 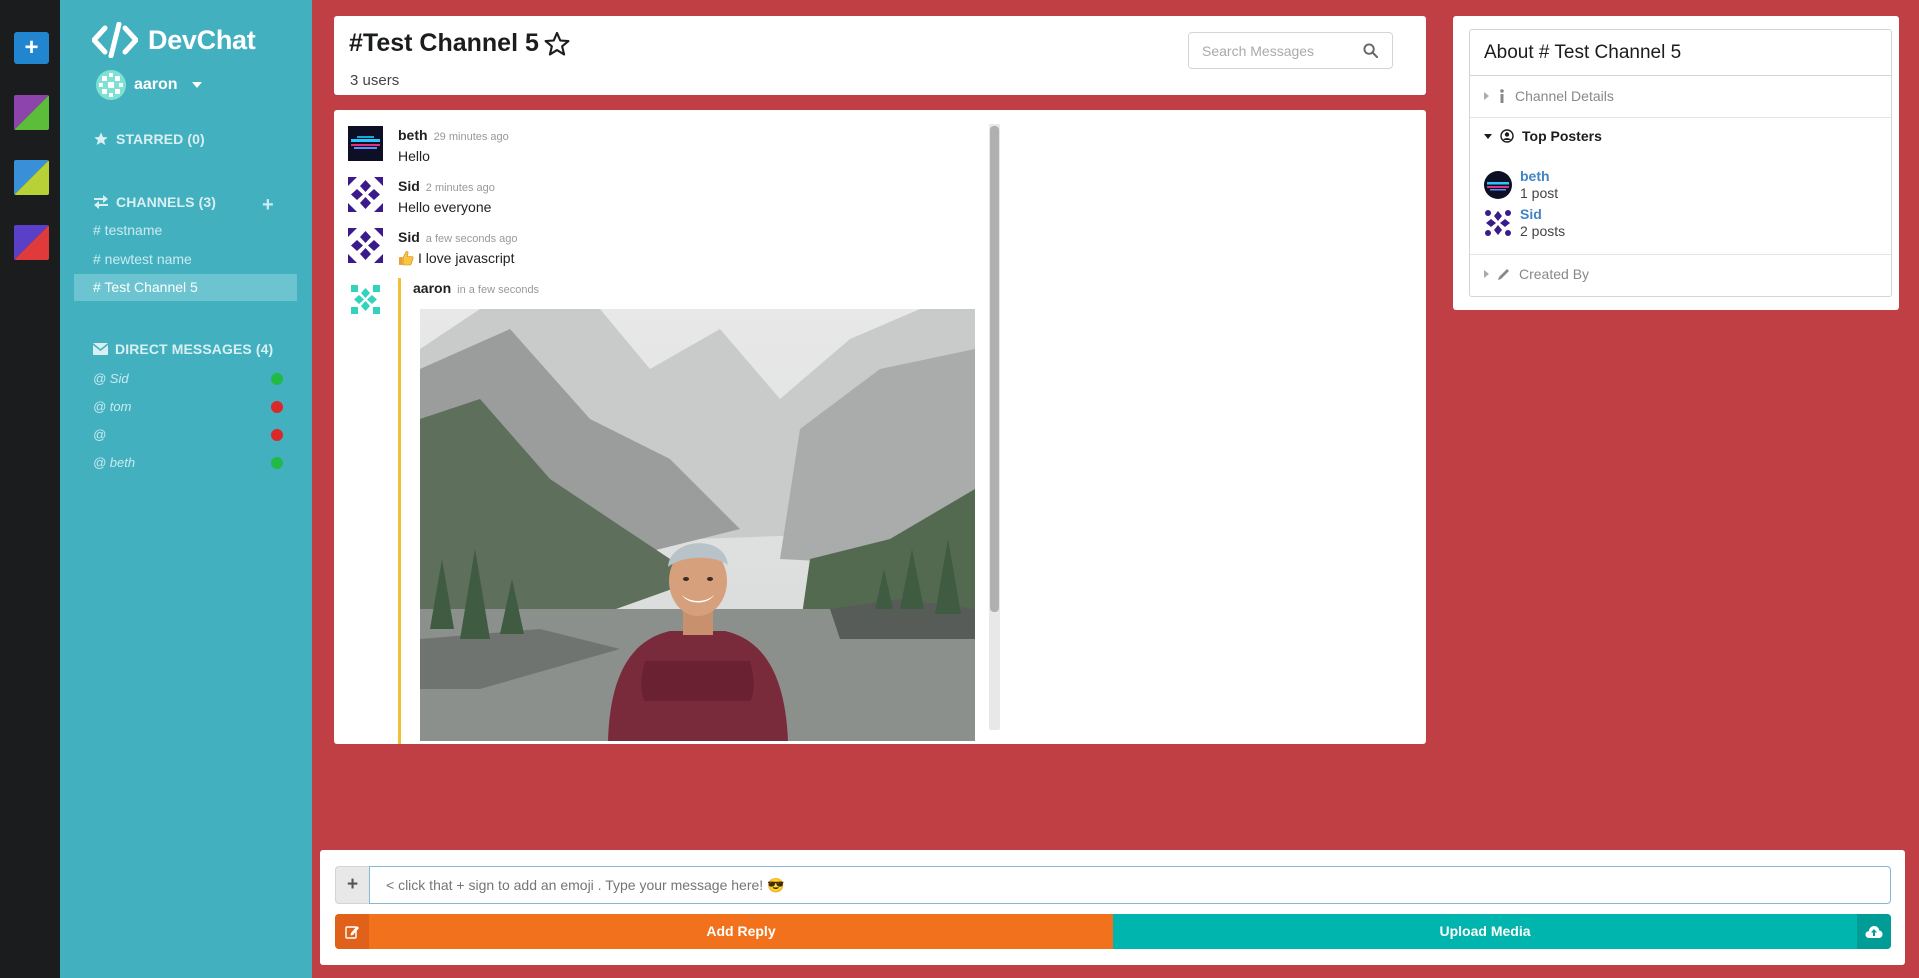 I want to click on star-outline-icon, so click(x=557, y=44).